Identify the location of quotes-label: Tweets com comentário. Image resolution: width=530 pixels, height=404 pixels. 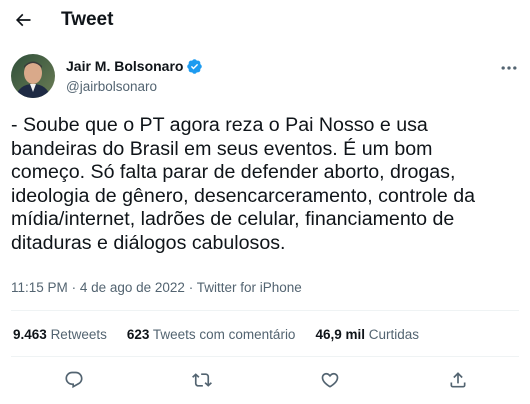
(224, 334).